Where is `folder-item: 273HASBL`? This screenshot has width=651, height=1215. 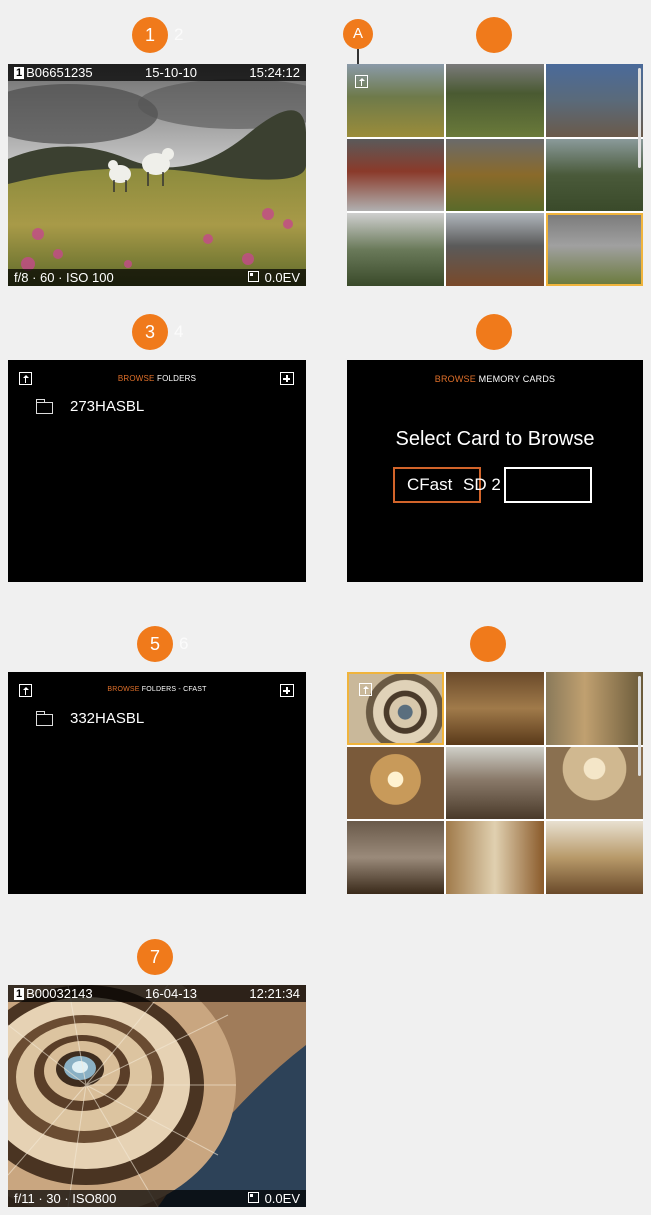 folder-item: 273HASBL is located at coordinates (135, 408).